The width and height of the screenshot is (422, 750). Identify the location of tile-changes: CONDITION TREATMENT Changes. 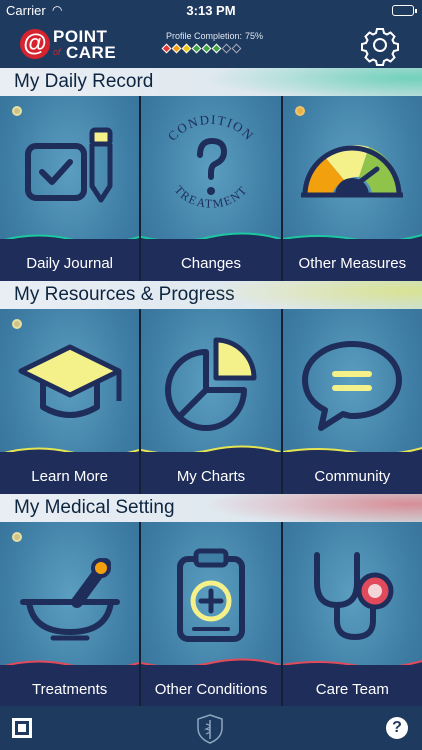
(211, 188).